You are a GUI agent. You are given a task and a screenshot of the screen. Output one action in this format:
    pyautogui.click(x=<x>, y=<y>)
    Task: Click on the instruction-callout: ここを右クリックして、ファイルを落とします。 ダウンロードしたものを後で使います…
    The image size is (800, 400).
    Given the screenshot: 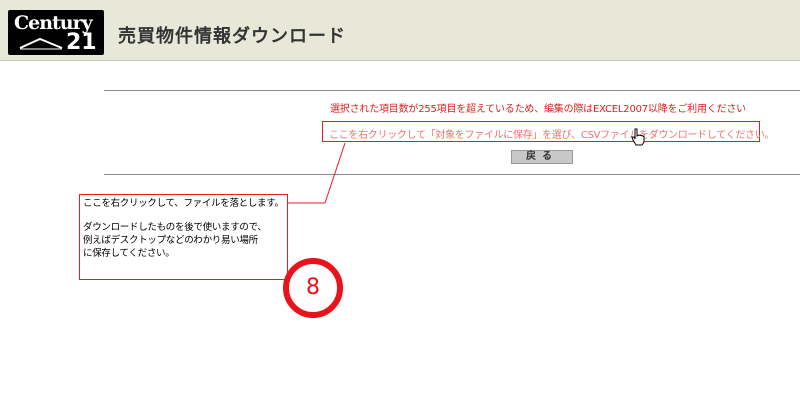 What is the action you would take?
    pyautogui.click(x=183, y=237)
    